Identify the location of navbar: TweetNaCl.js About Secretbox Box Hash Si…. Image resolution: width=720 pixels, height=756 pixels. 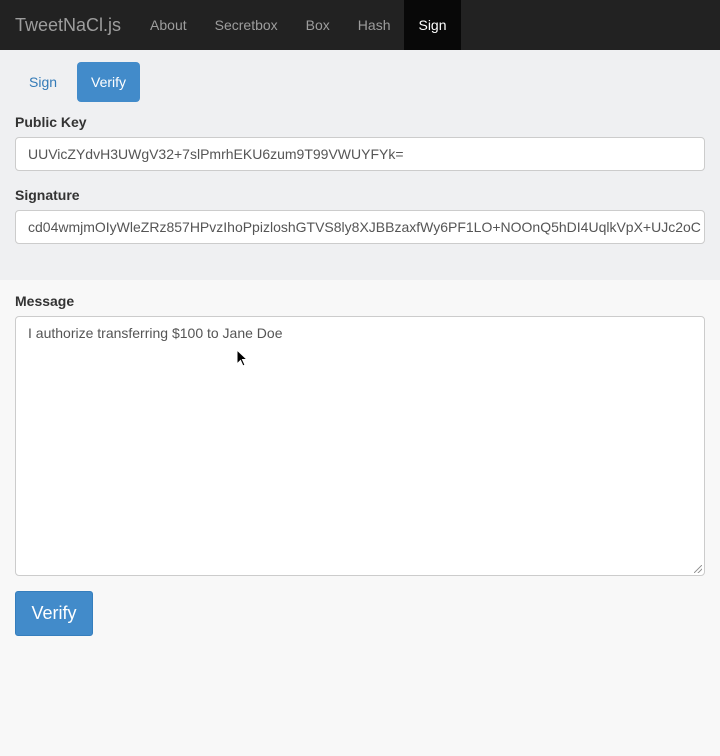
(360, 25).